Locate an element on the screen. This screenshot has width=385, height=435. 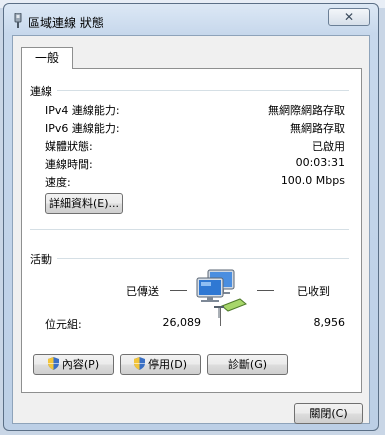
received-line is located at coordinates (265, 290).